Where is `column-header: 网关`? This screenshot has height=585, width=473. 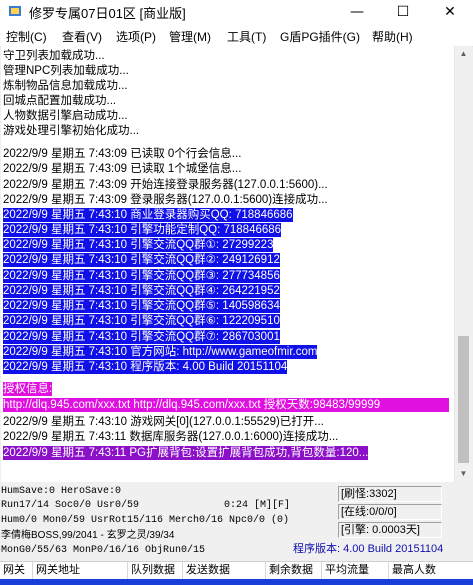 column-header: 网关 is located at coordinates (16, 570).